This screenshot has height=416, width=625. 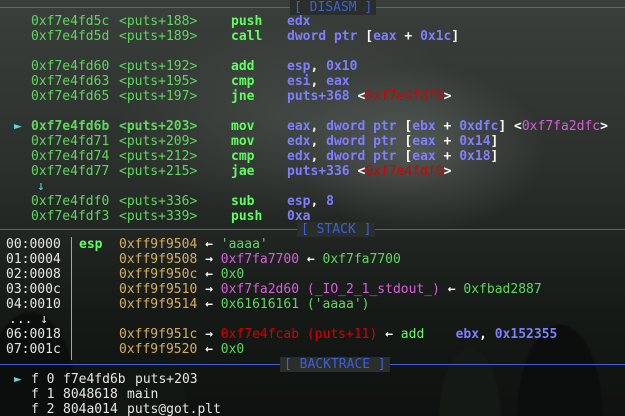 I want to click on disasm-operands: puts+336 <0xf7e4fdf0>, so click(x=369, y=171).